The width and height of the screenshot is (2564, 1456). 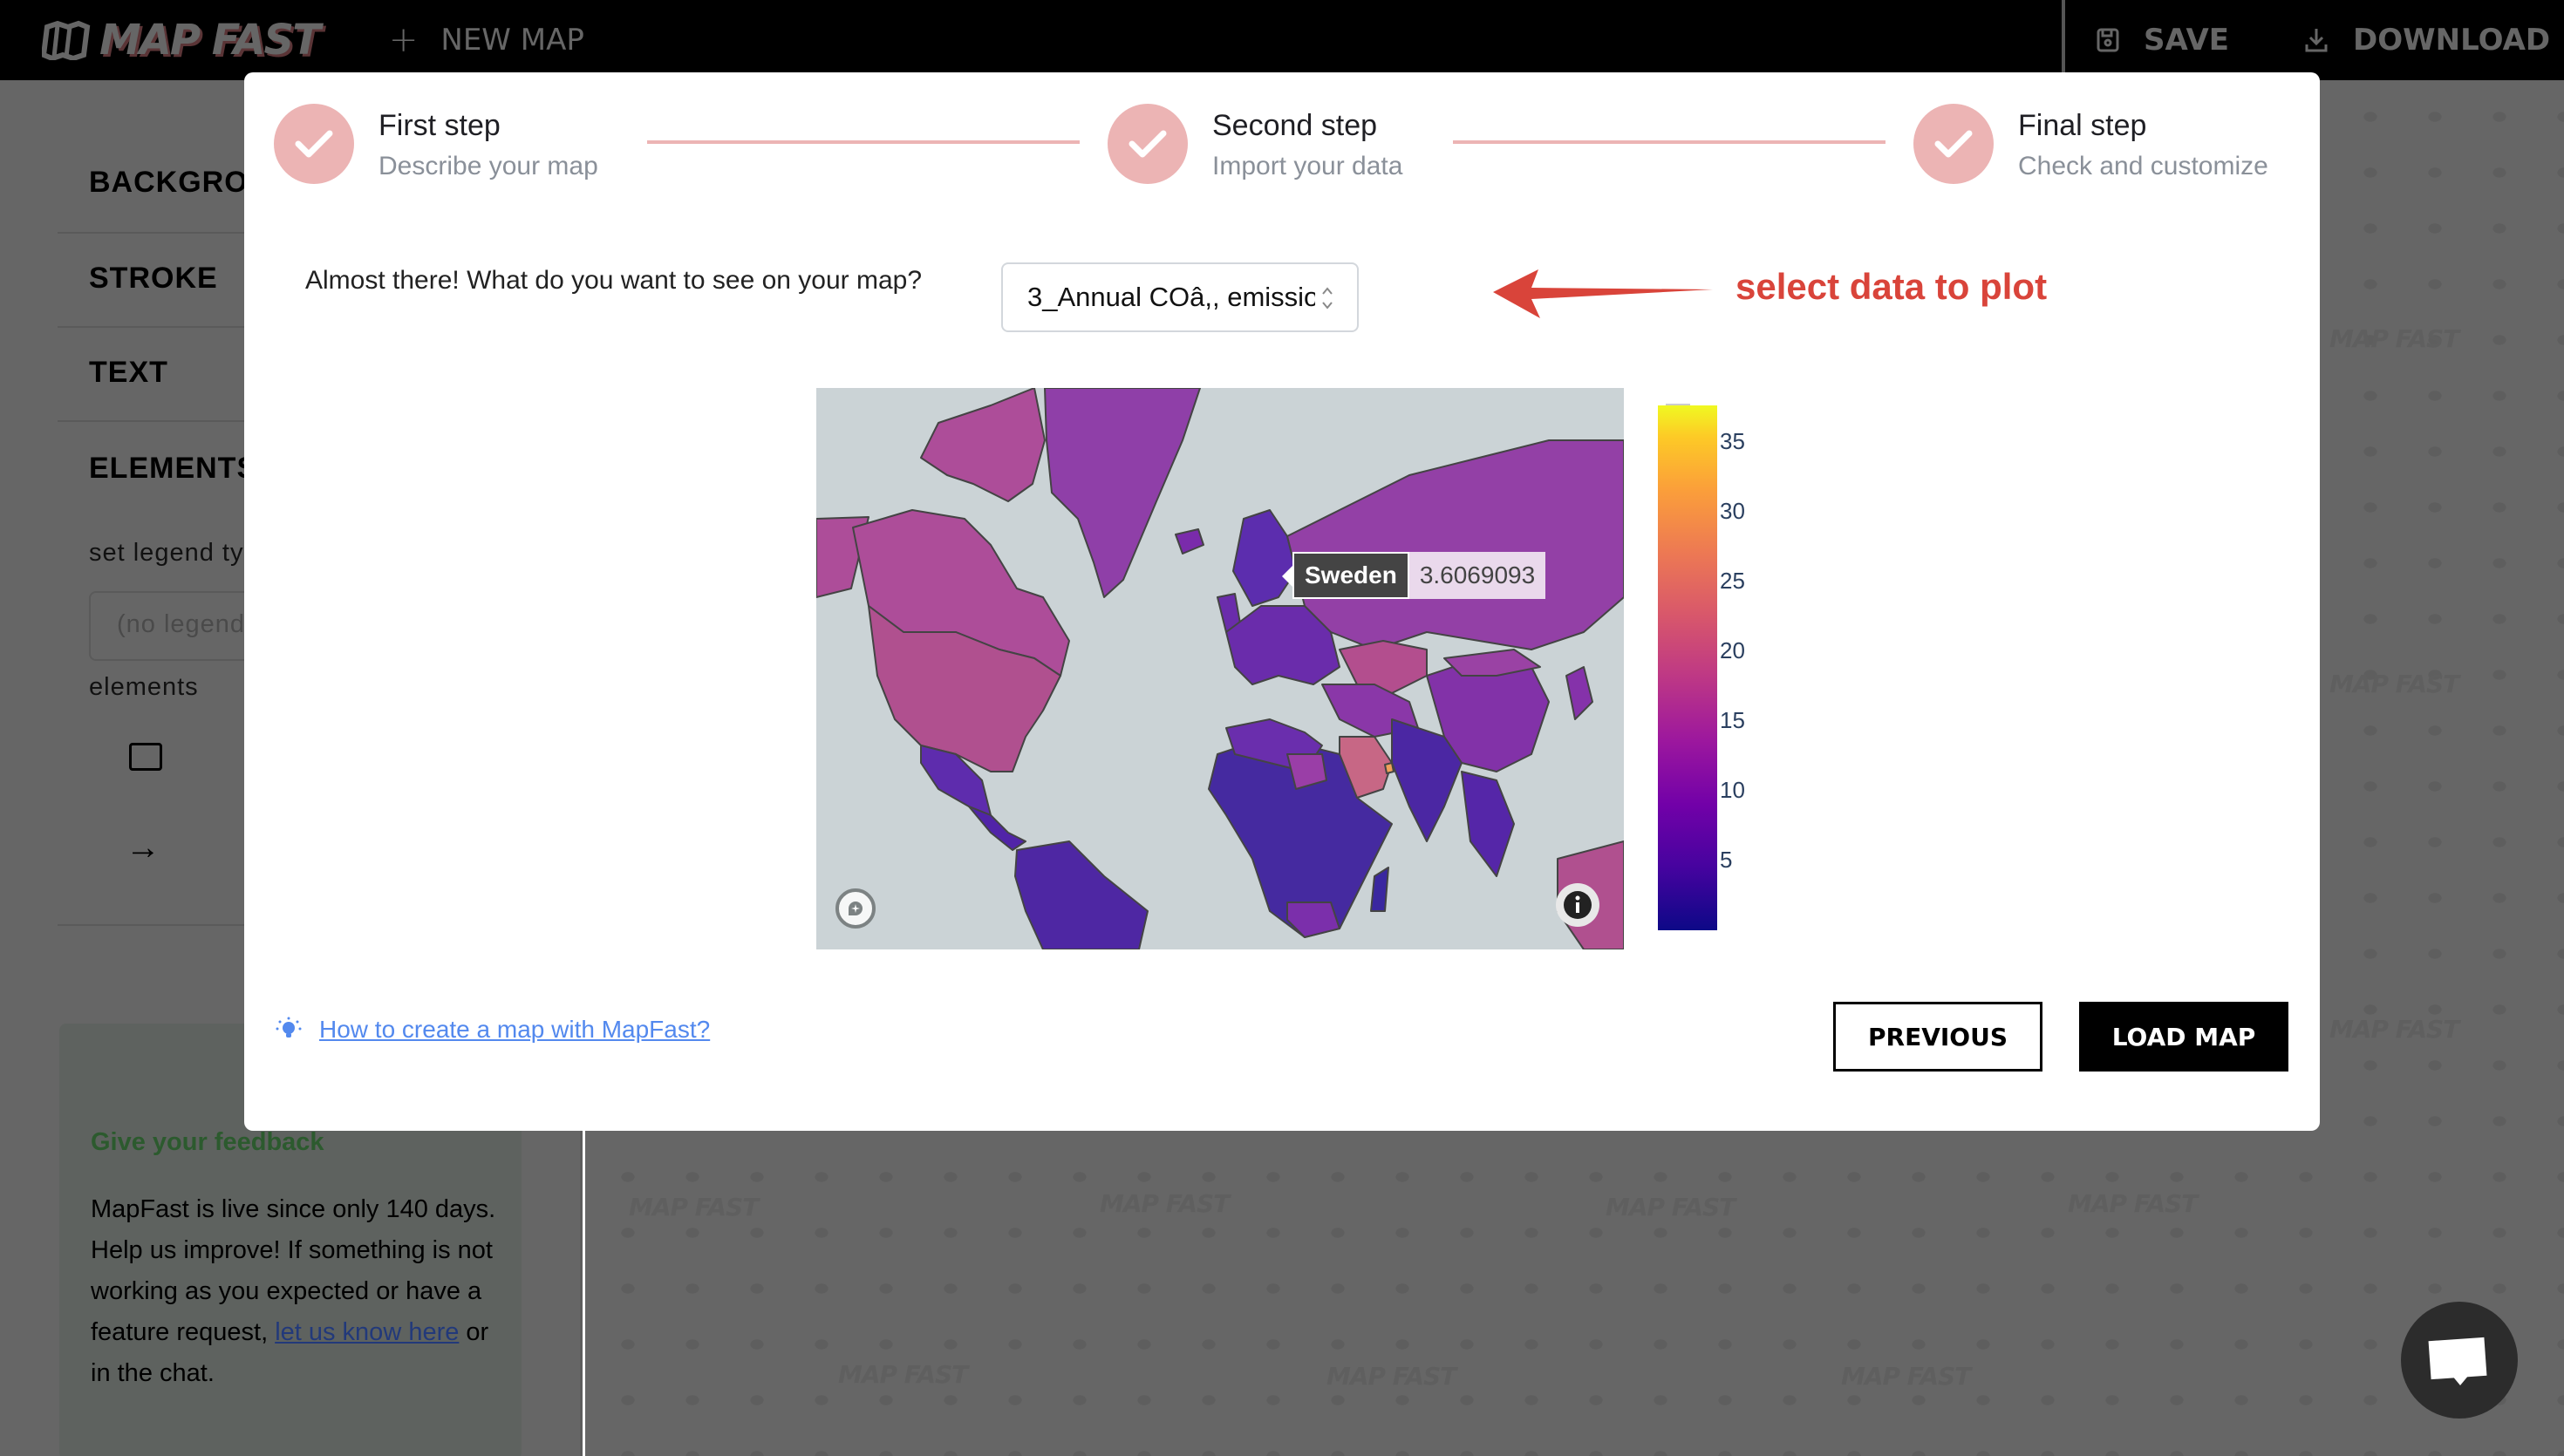 I want to click on region-south-africa, so click(x=1313, y=919).